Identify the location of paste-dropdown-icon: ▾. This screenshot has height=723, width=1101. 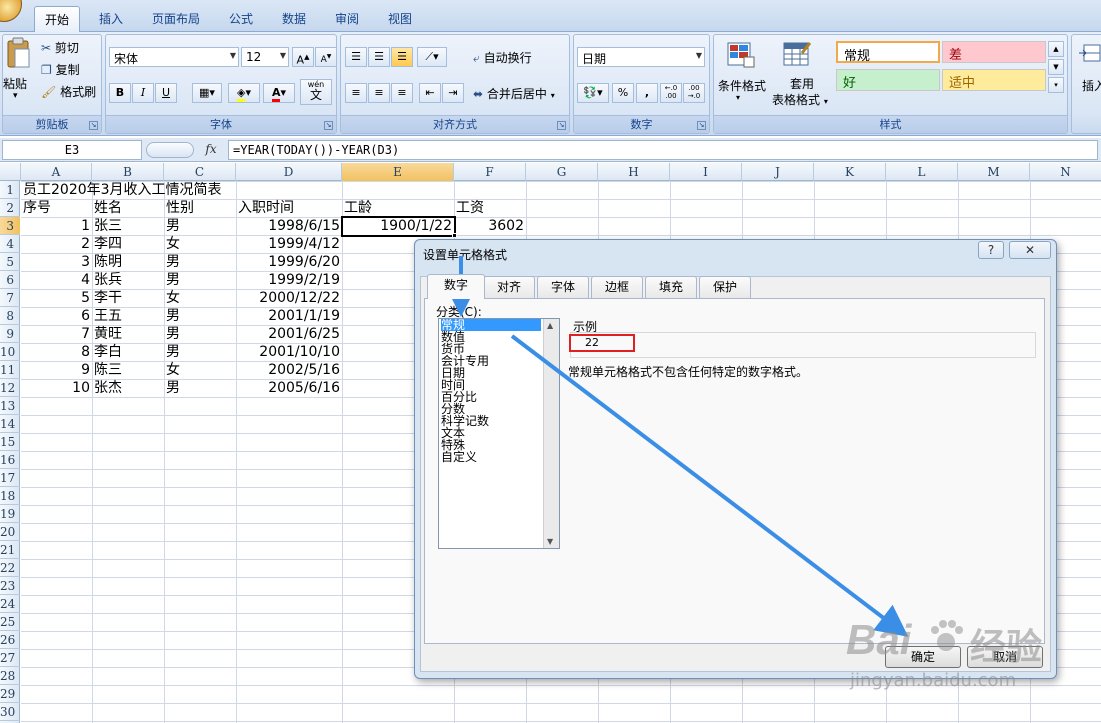
(15, 96).